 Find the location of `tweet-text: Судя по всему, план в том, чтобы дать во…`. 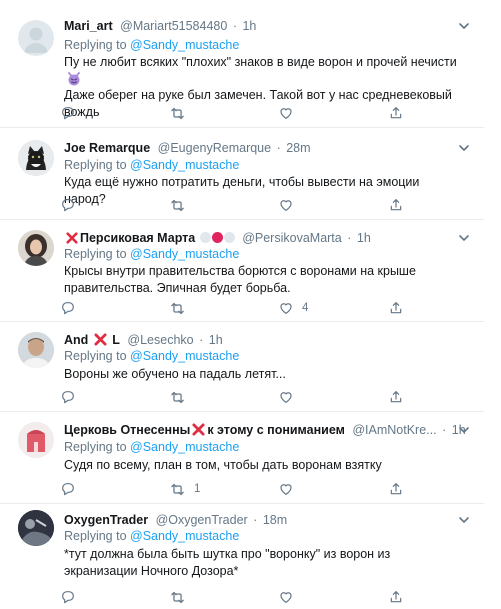

tweet-text: Судя по всему, план в том, чтобы дать во… is located at coordinates (223, 465).